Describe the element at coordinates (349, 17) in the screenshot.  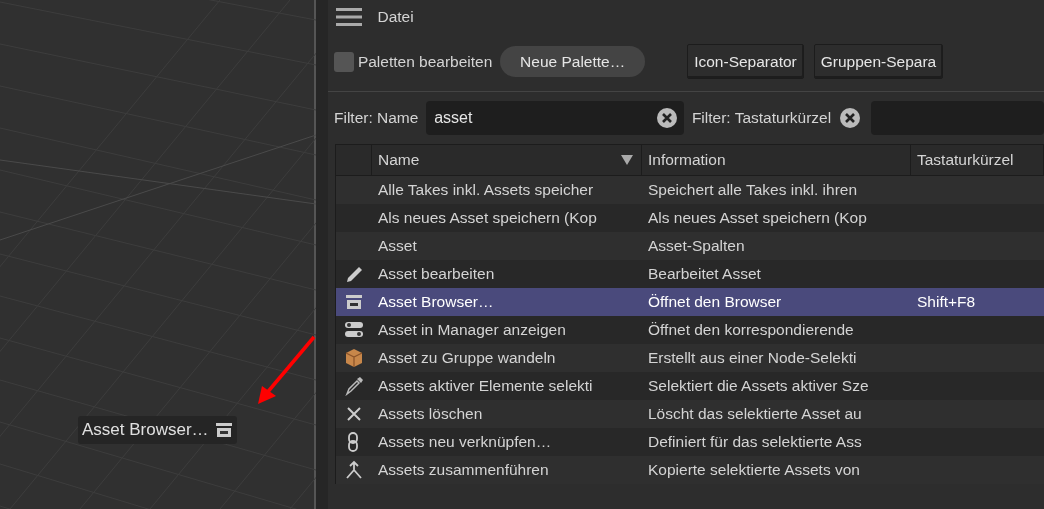
I see `menu-icon` at that location.